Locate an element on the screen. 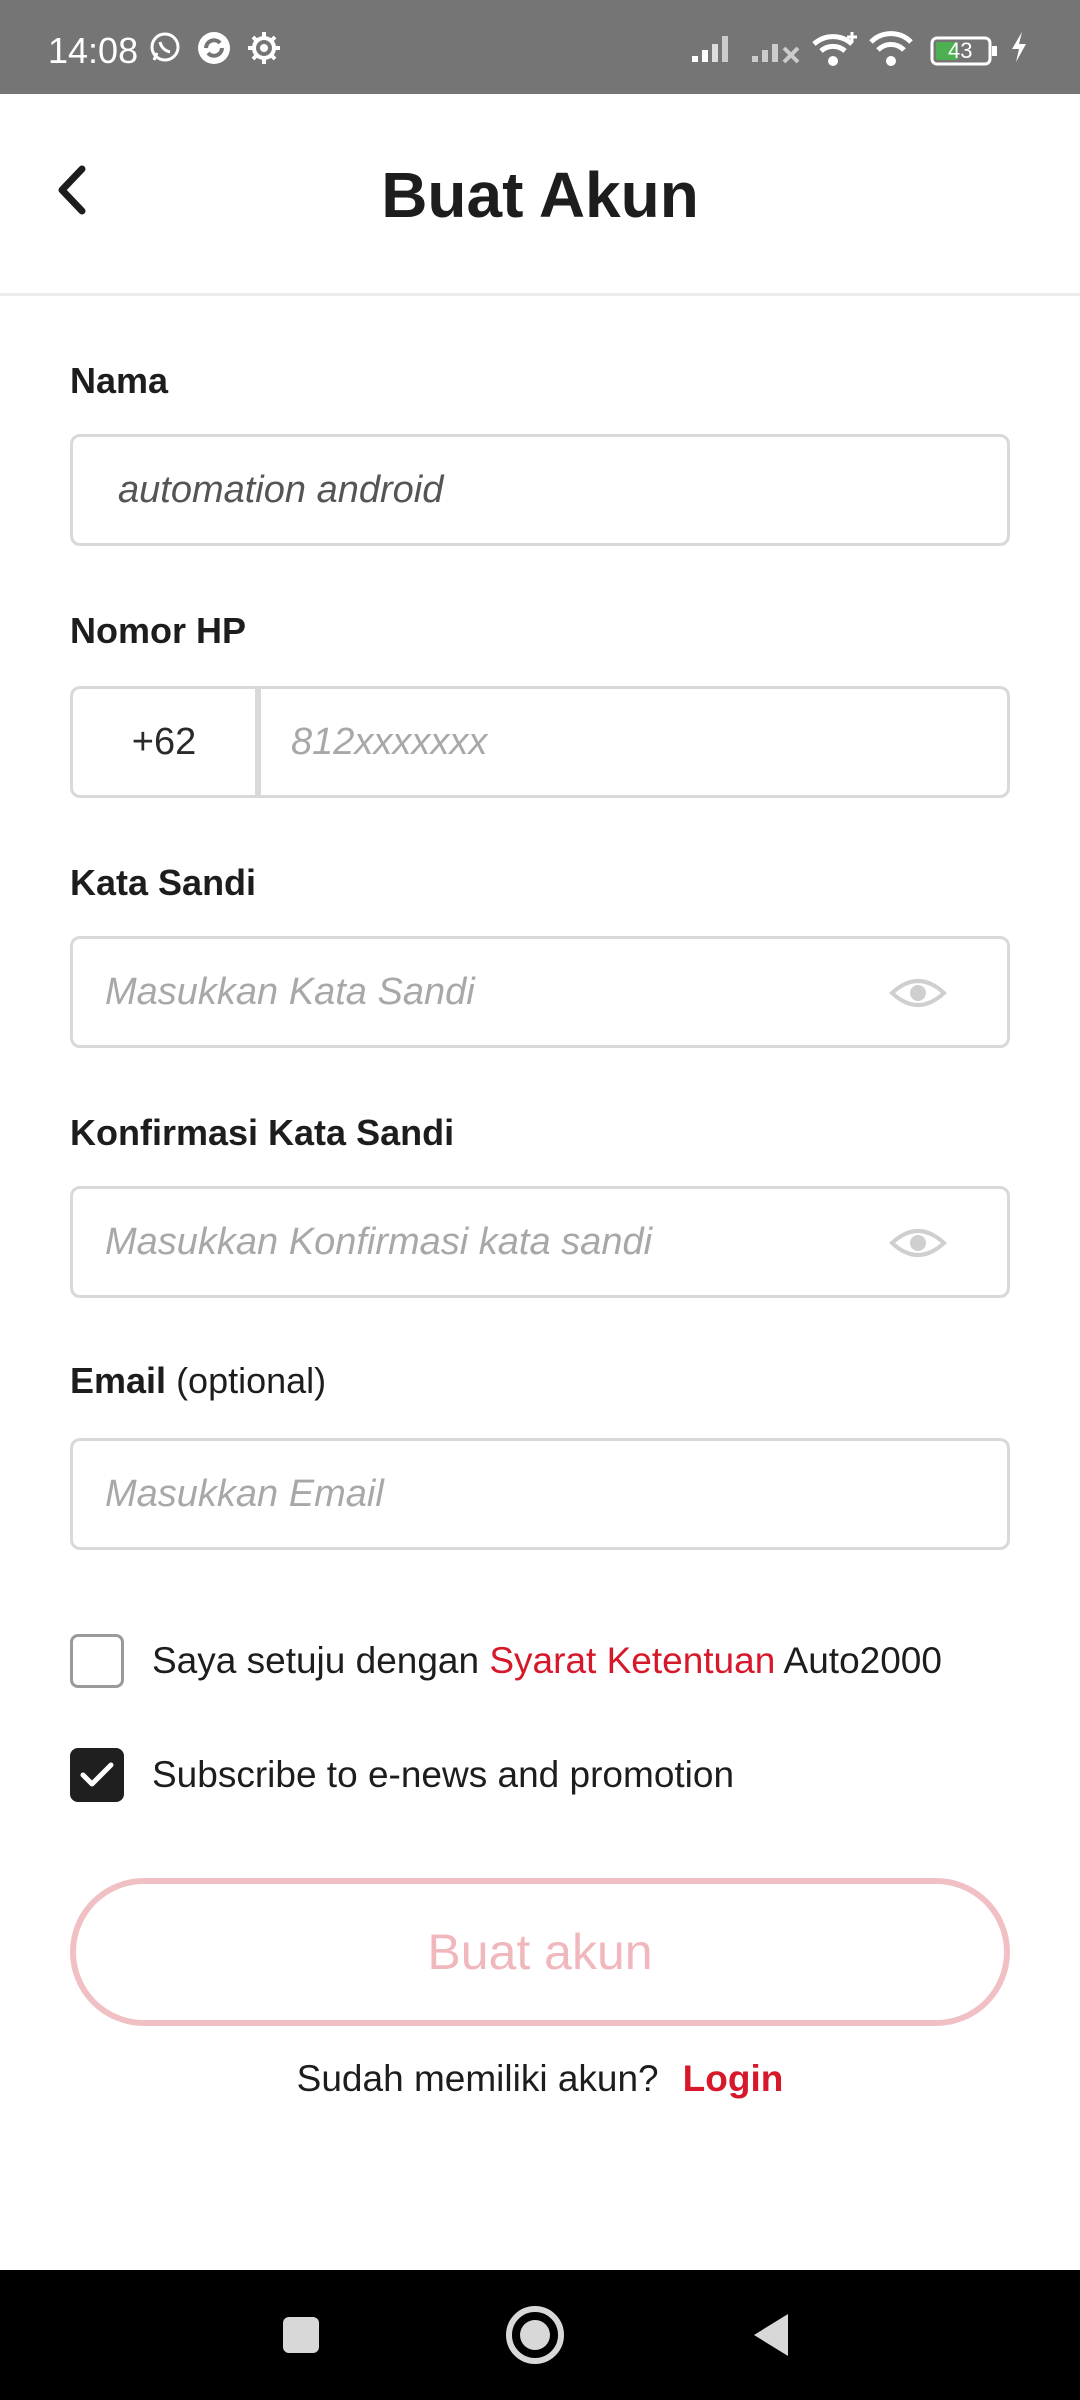  subscribe-text: Subscribe to e-news and promotion is located at coordinates (443, 1774).